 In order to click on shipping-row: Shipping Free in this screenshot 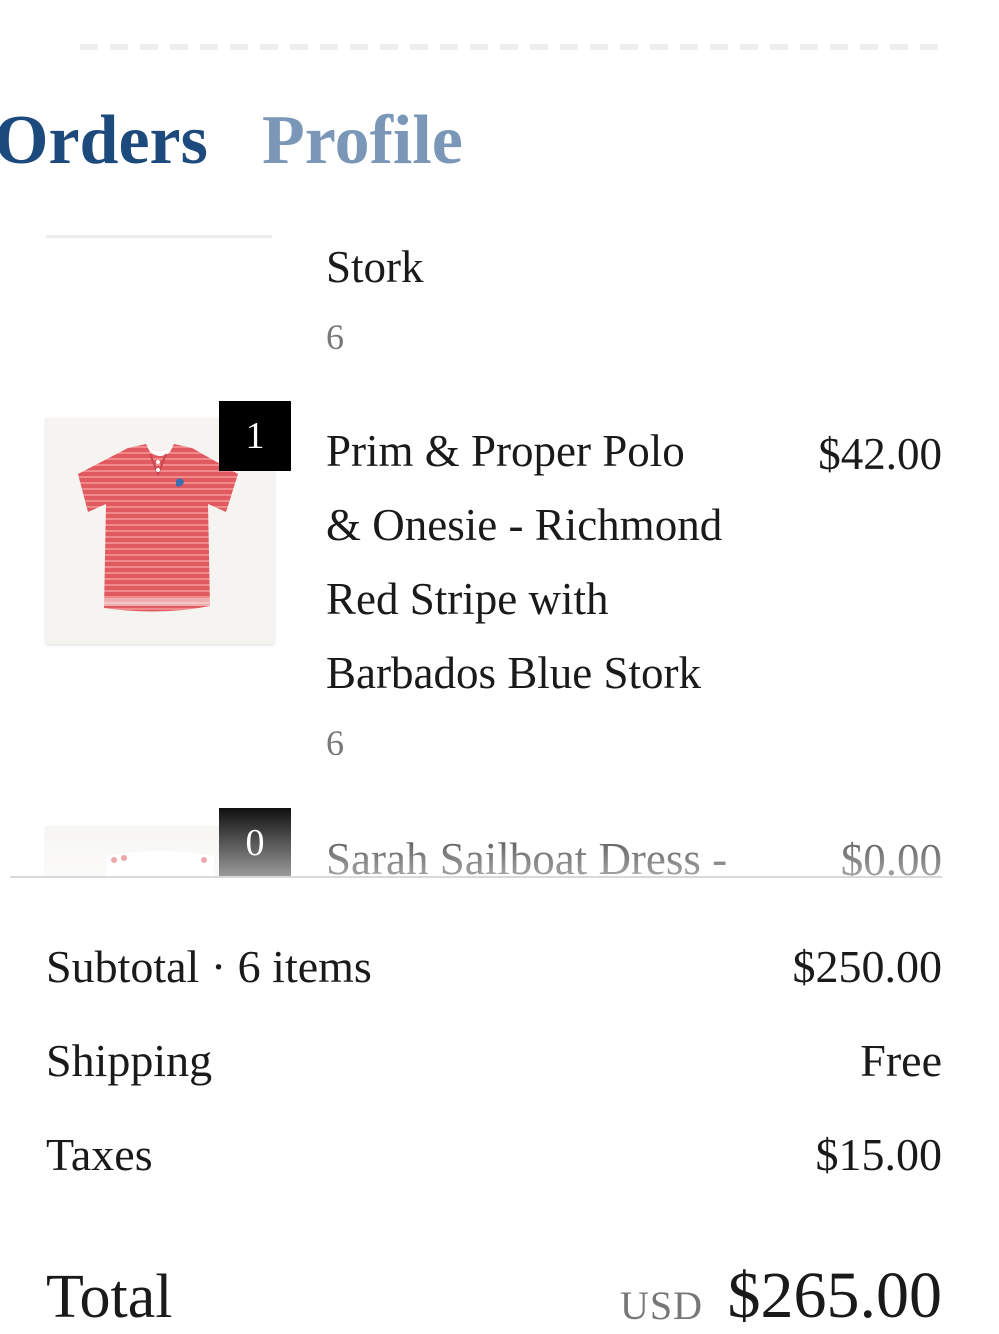, I will do `click(494, 1064)`.